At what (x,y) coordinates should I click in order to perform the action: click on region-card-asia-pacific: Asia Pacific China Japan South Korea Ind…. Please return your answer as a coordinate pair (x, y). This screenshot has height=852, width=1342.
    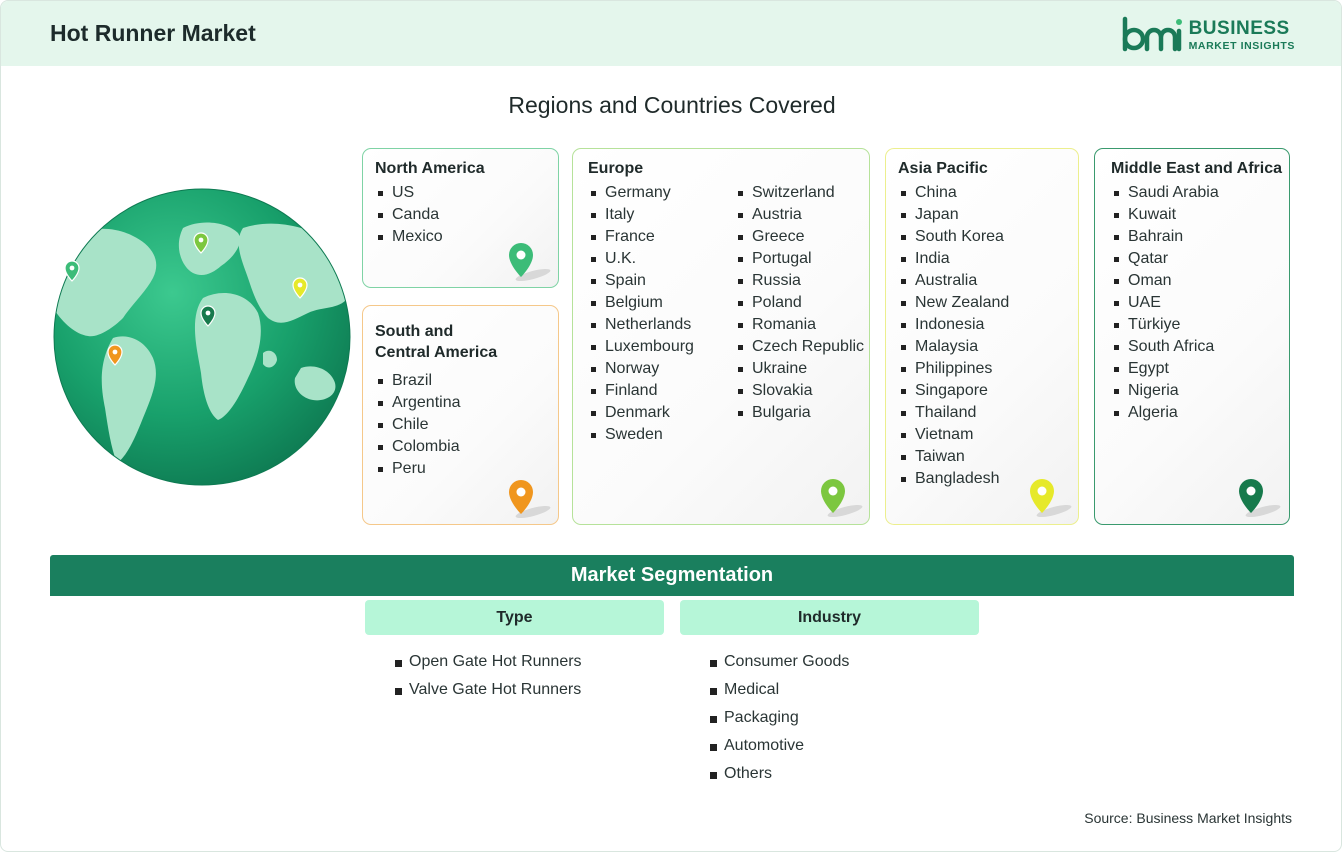
    Looking at the image, I should click on (982, 336).